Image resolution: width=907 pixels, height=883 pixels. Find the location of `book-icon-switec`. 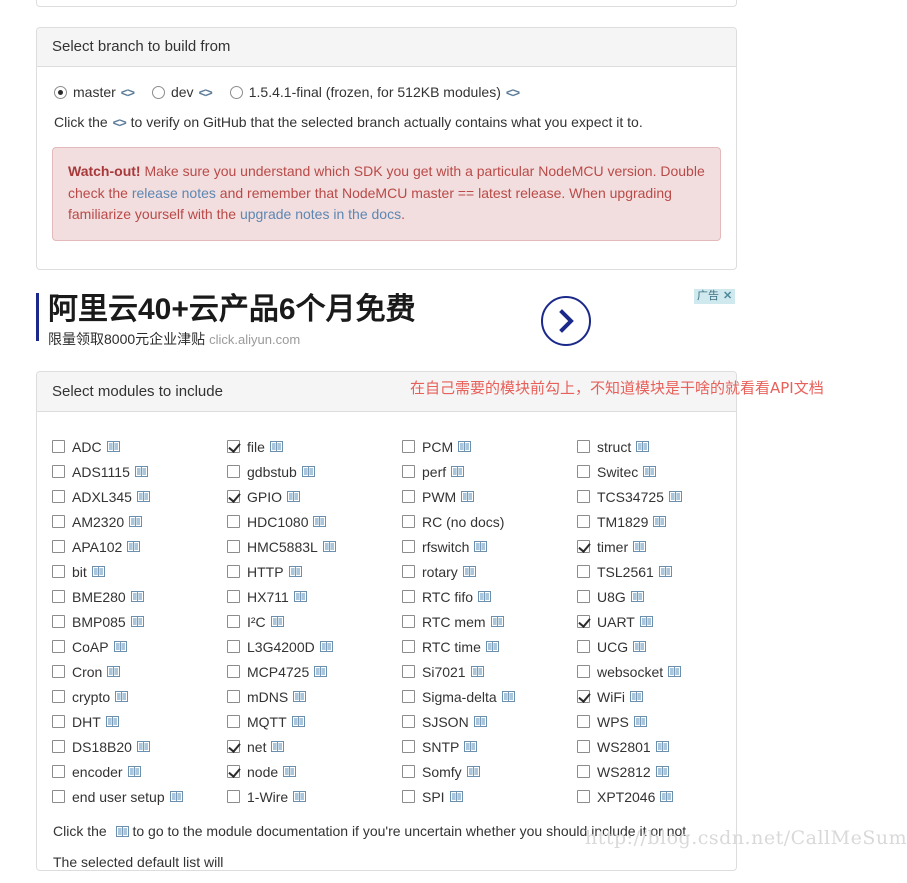

book-icon-switec is located at coordinates (650, 471).